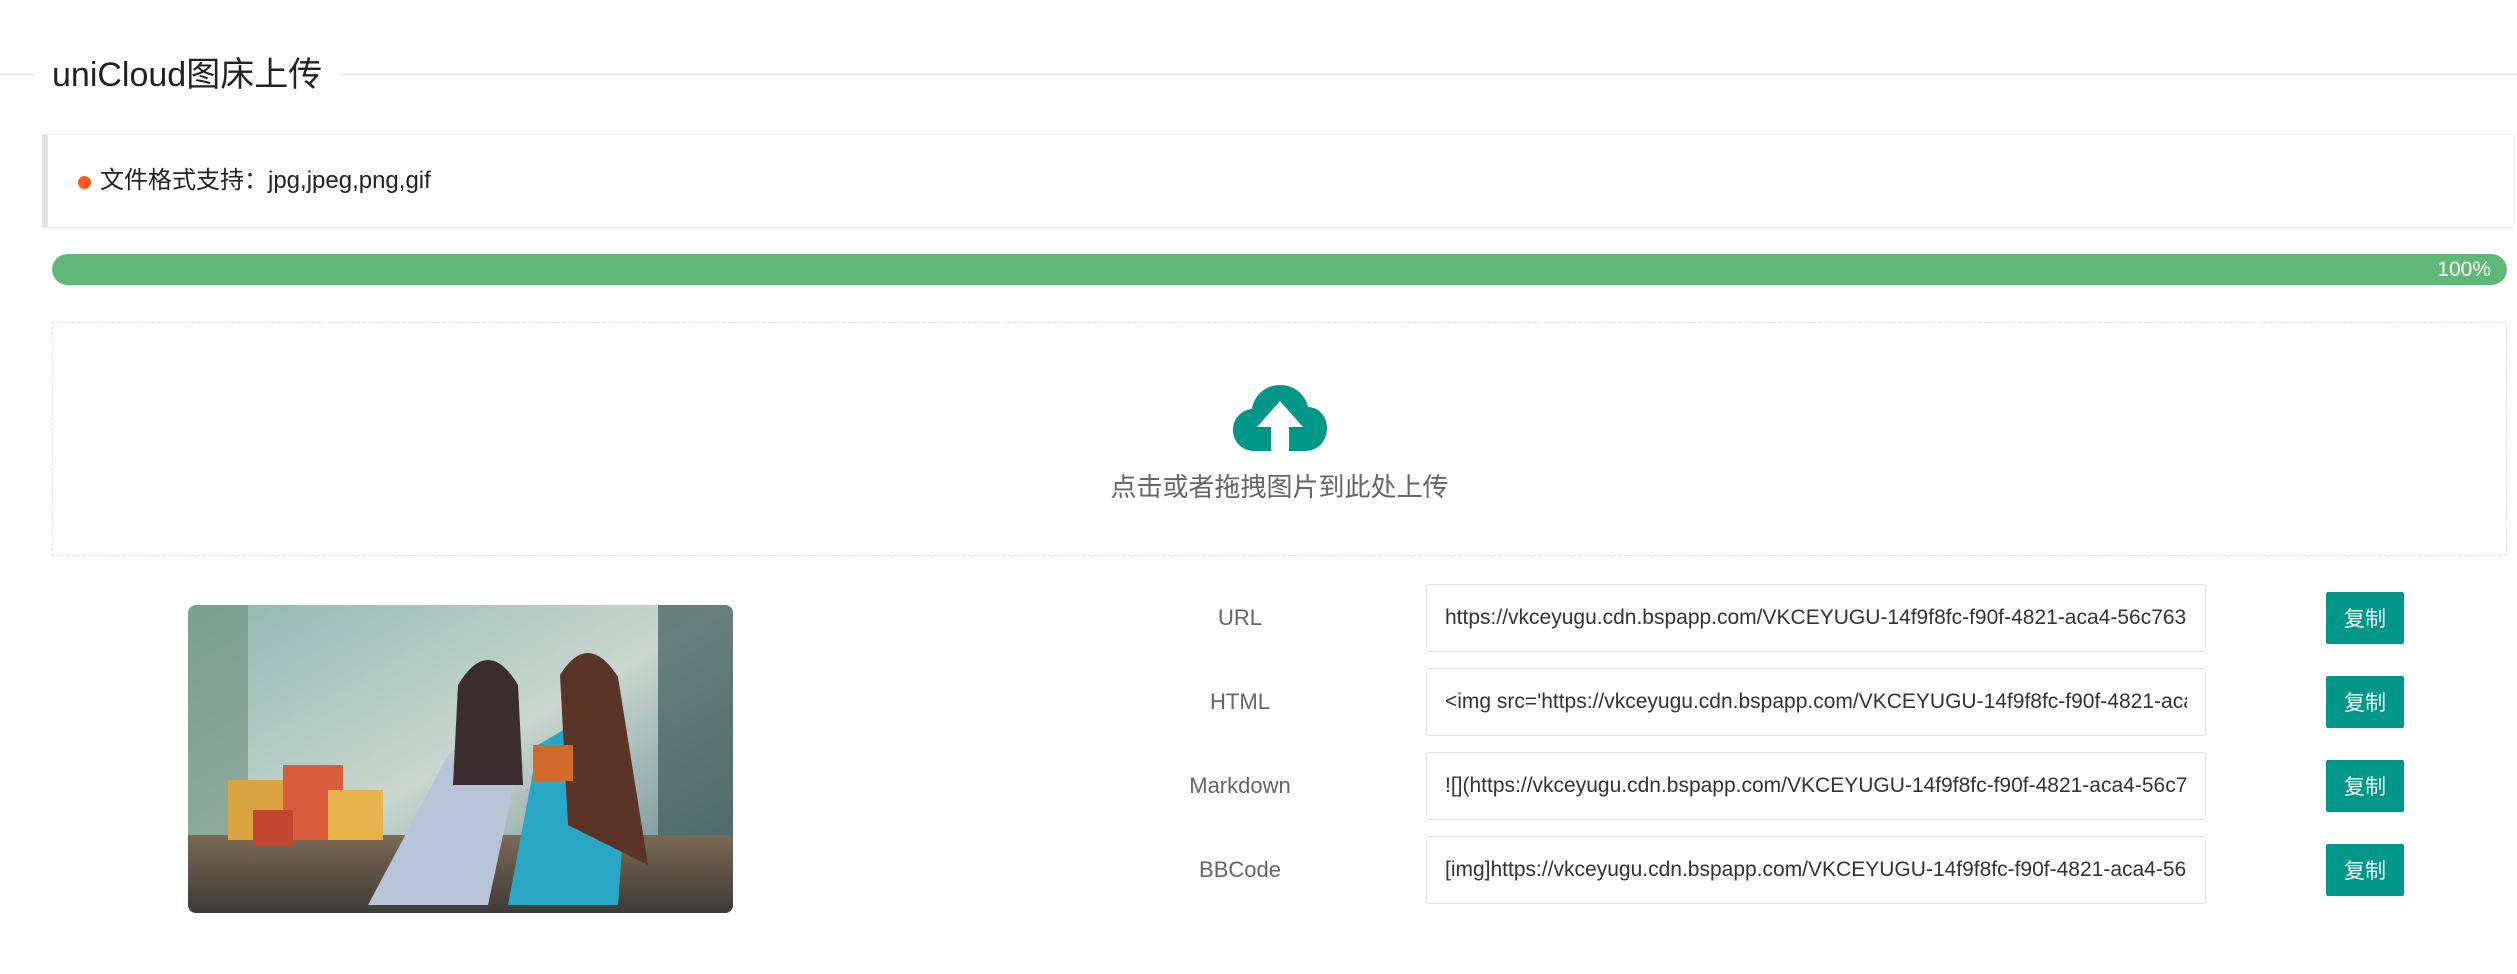 This screenshot has width=2517, height=974. I want to click on markdown-label: Markdown, so click(1240, 785).